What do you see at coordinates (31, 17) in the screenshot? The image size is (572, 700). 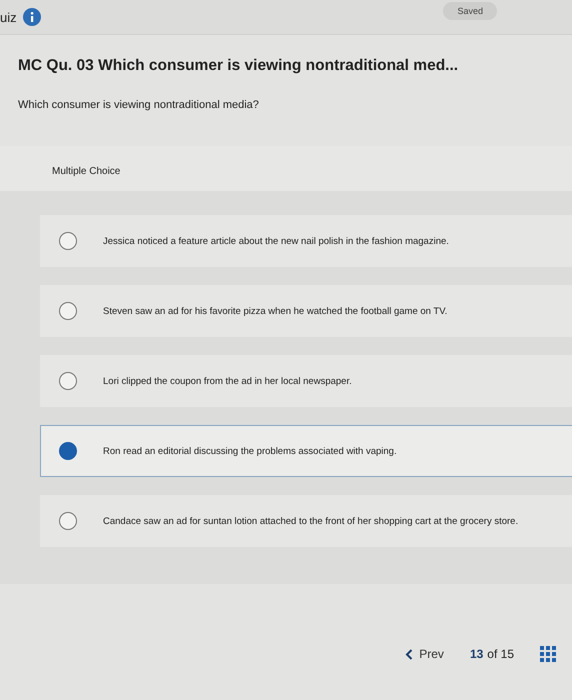 I see `info-icon` at bounding box center [31, 17].